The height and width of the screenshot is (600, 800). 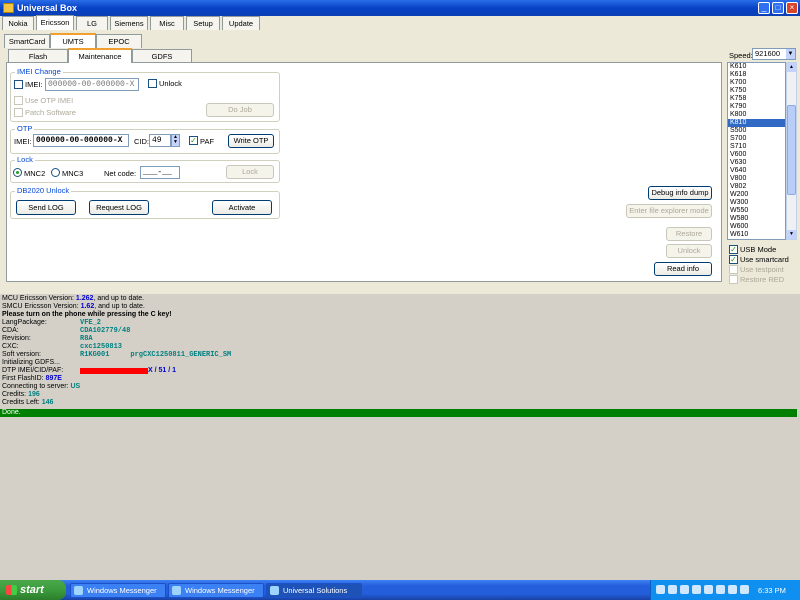 I want to click on tab-lg: LG, so click(x=92, y=23).